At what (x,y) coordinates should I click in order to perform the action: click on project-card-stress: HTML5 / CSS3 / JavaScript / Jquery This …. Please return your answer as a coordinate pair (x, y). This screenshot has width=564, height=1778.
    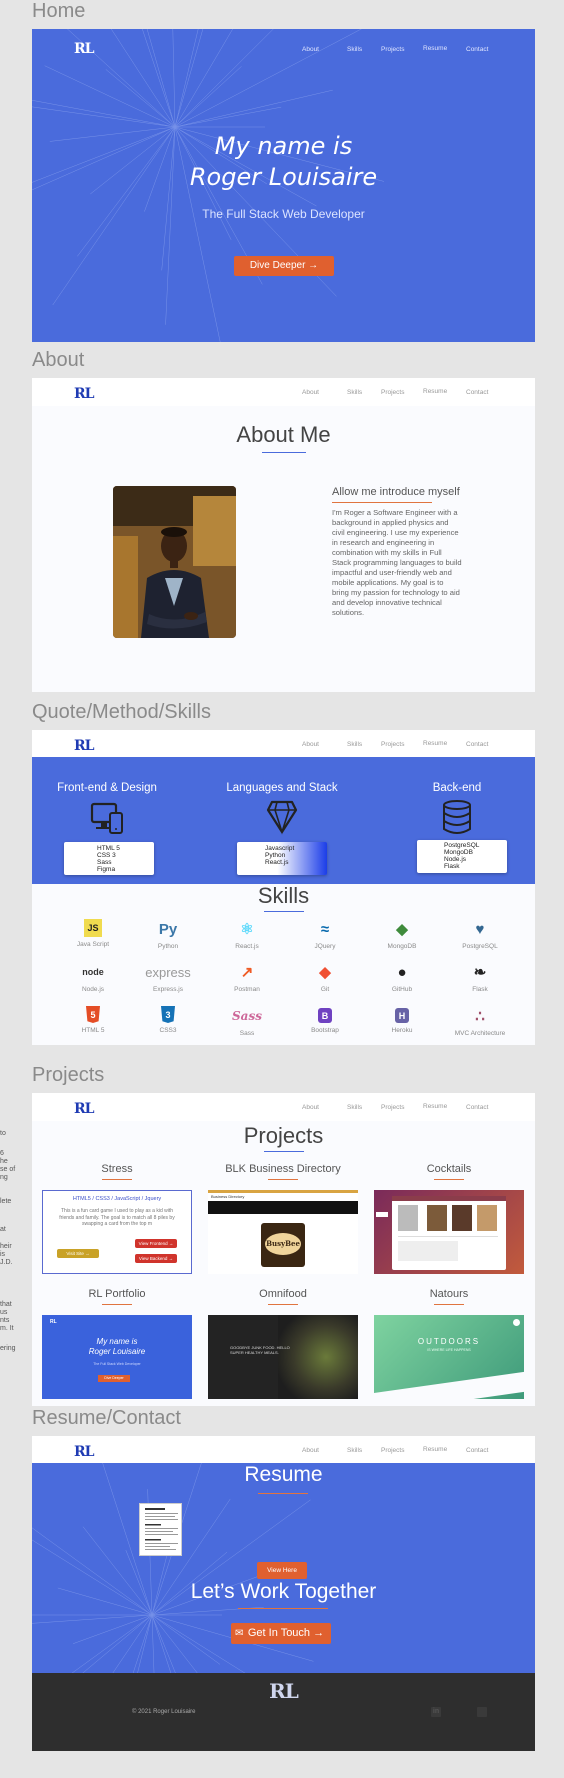
    Looking at the image, I should click on (117, 1232).